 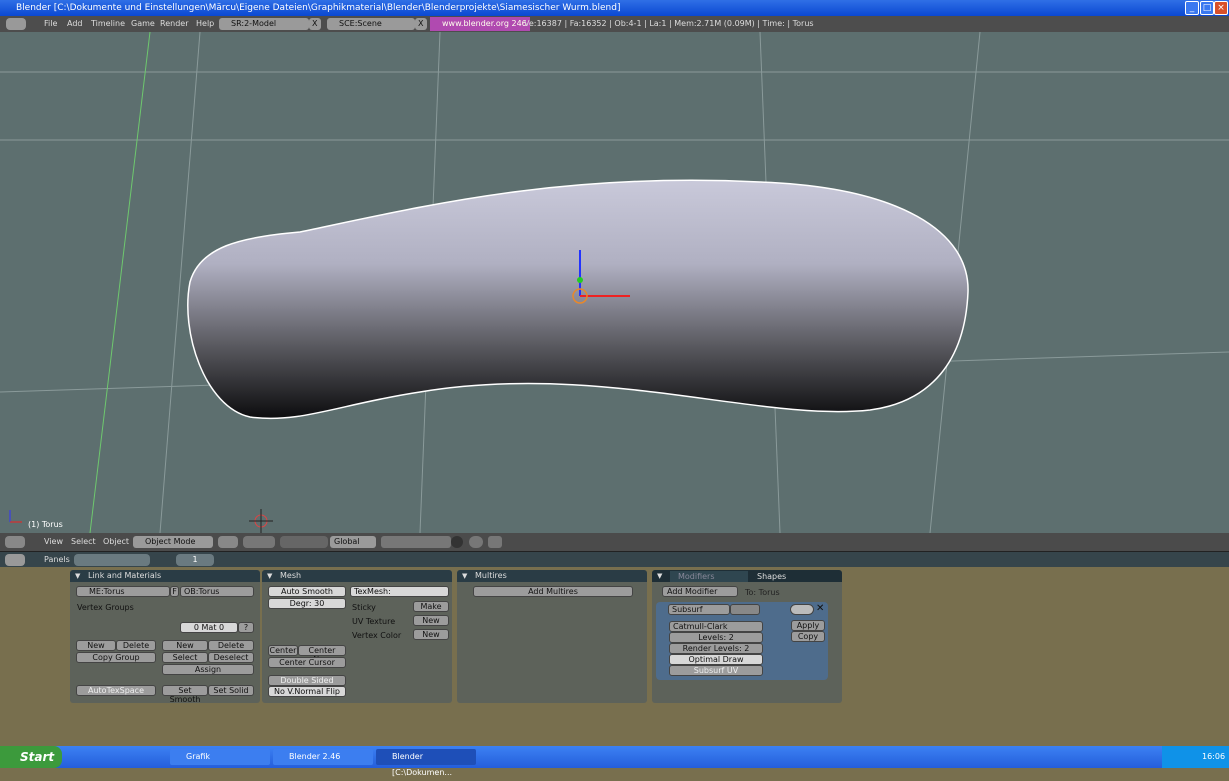 I want to click on texmesh-field: TexMesh:, so click(x=399, y=591).